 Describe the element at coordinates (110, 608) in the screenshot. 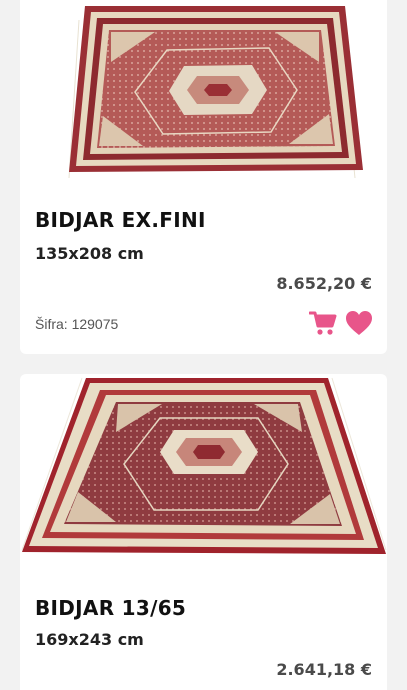

I see `product-title: BIDJAR 13/65` at that location.